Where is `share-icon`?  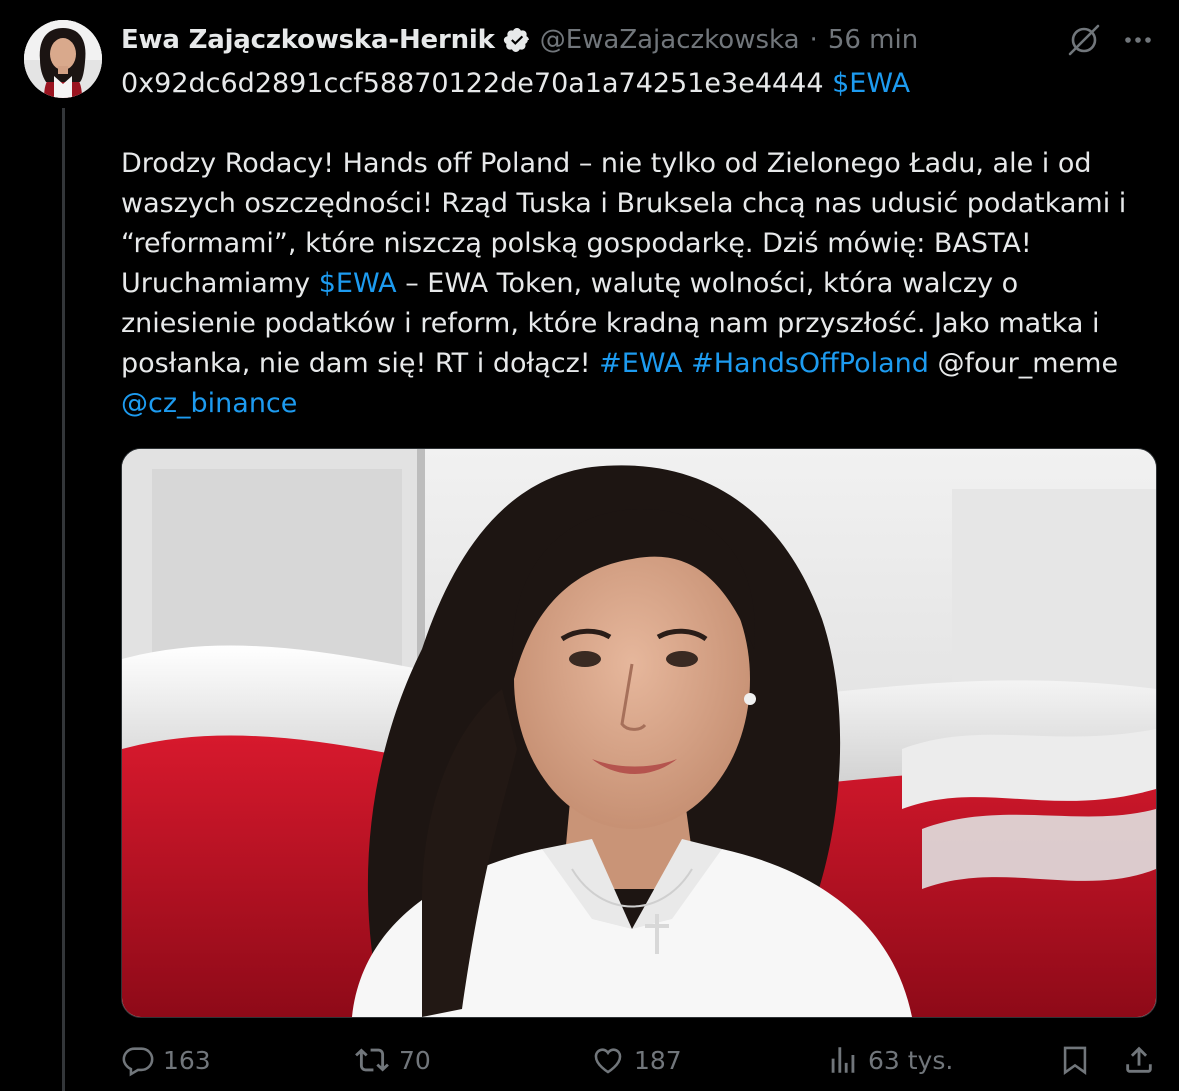
share-icon is located at coordinates (1139, 1059).